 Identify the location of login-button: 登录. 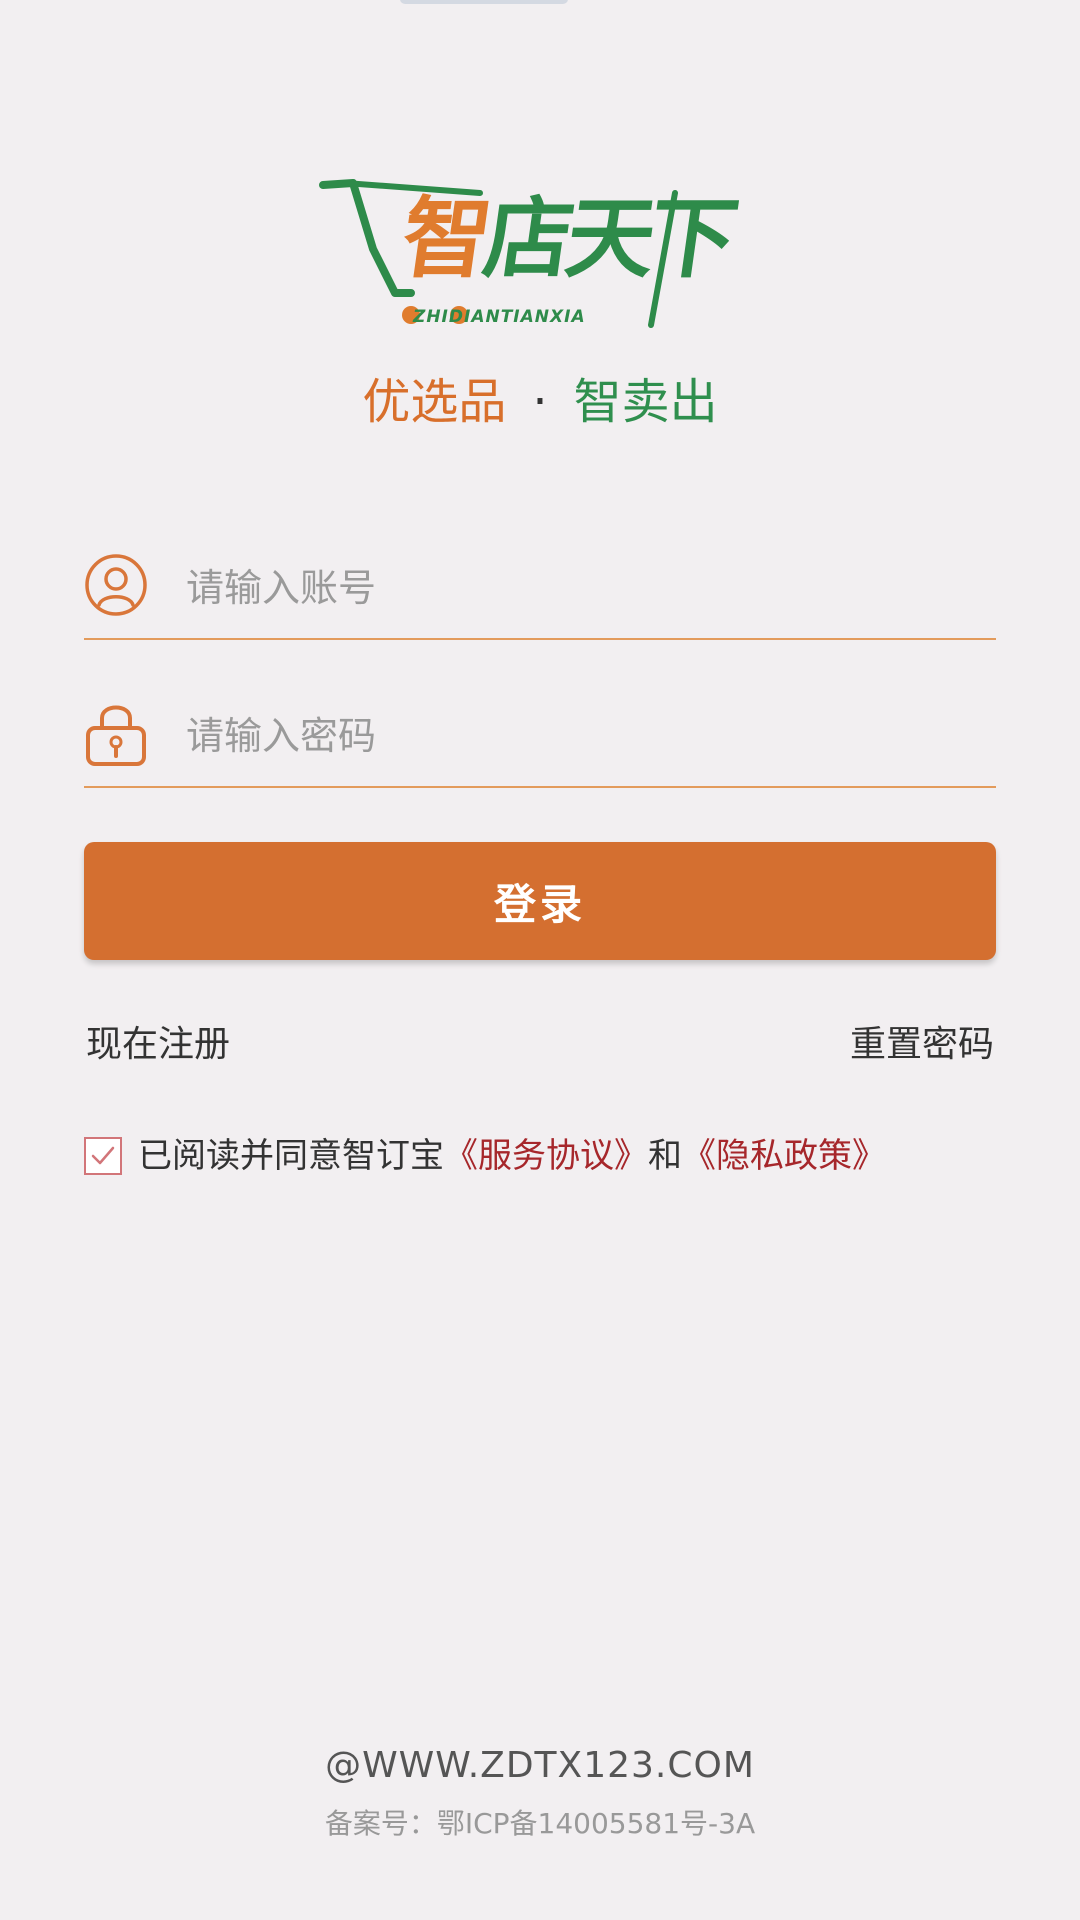
(540, 901).